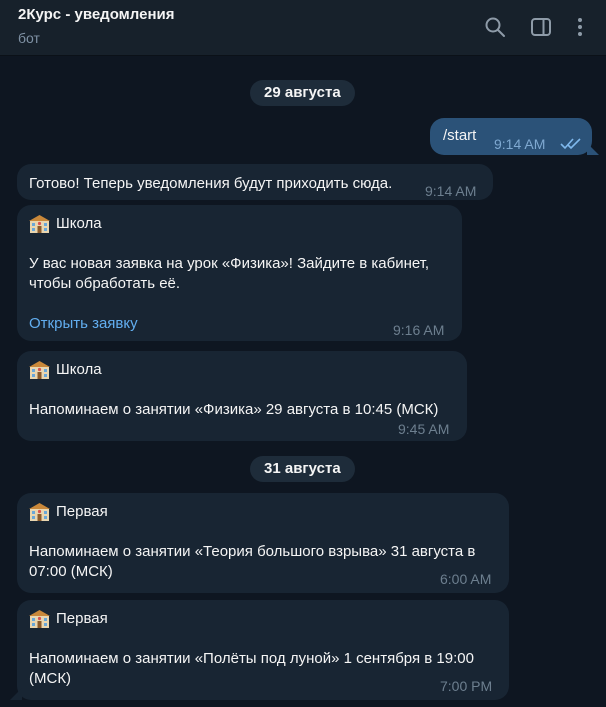 The width and height of the screenshot is (606, 707). I want to click on read-checks-icon, so click(571, 146).